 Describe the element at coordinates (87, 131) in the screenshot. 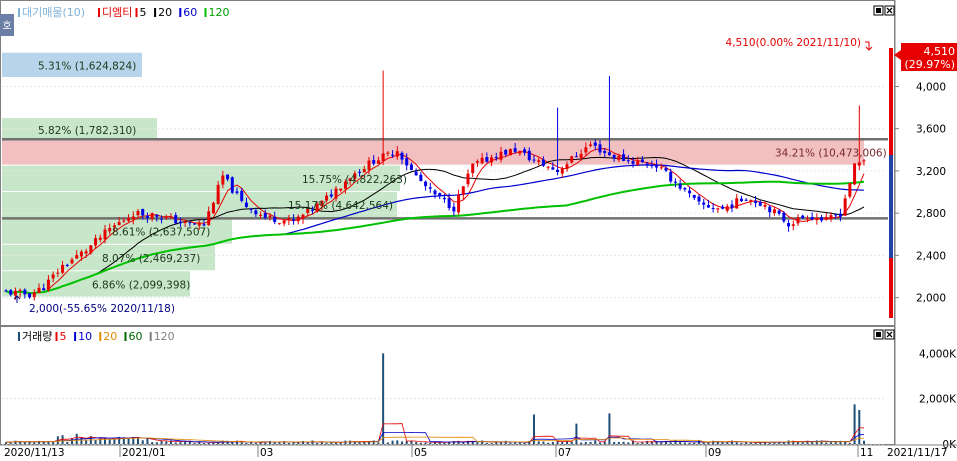

I see `volume-profile-label: 5.82% (1,782,310)` at that location.